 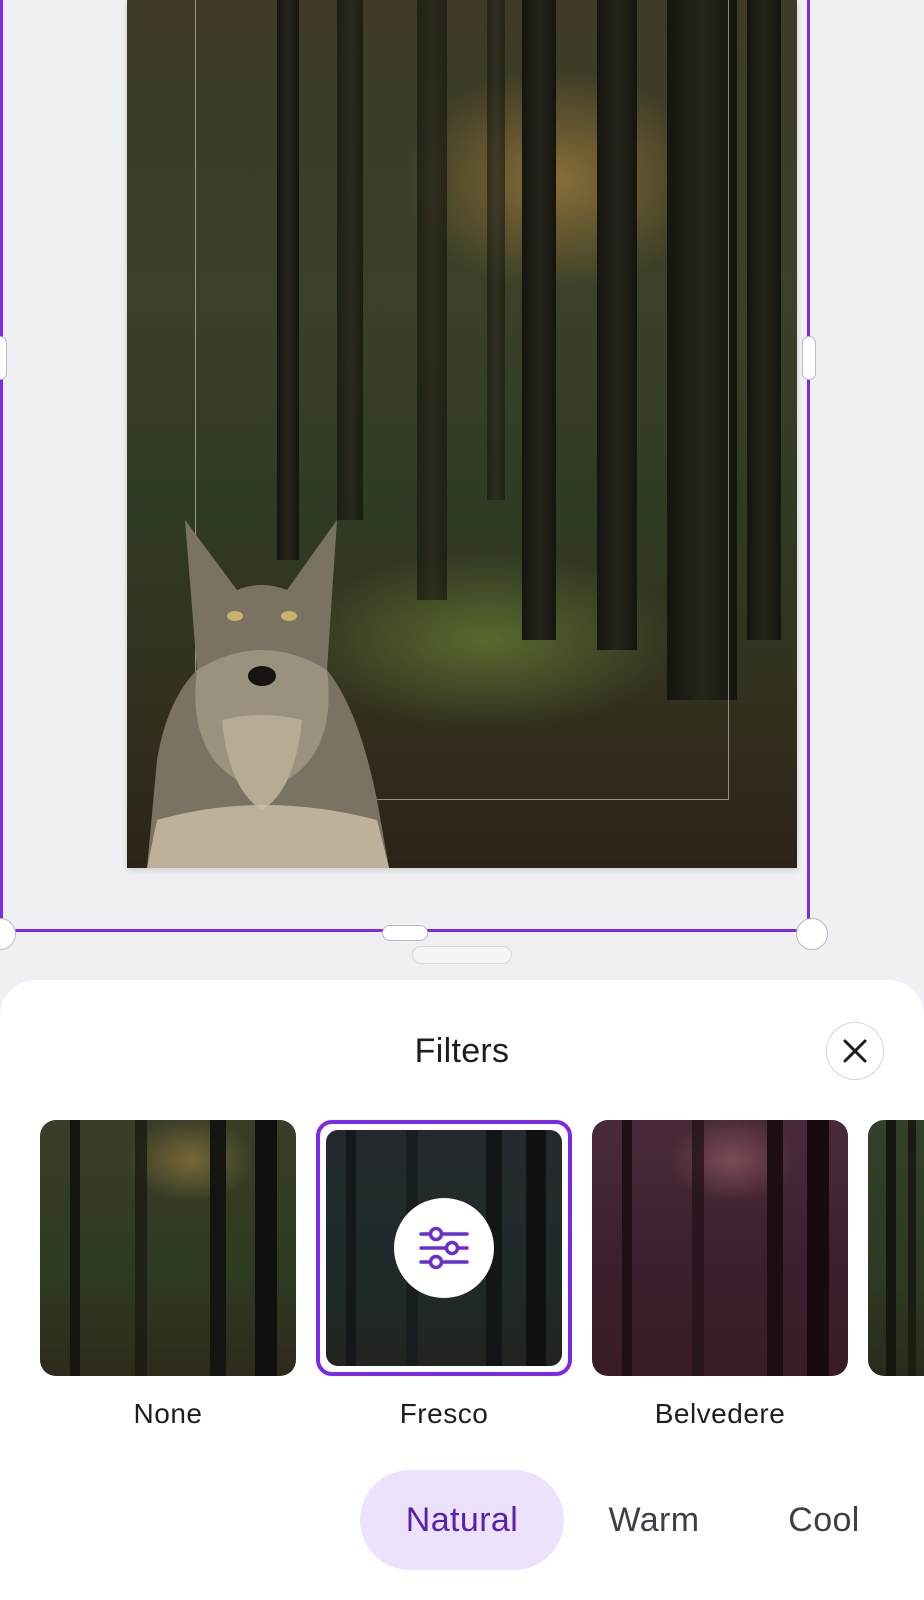 What do you see at coordinates (462, 1051) in the screenshot?
I see `sheet-title: Filters` at bounding box center [462, 1051].